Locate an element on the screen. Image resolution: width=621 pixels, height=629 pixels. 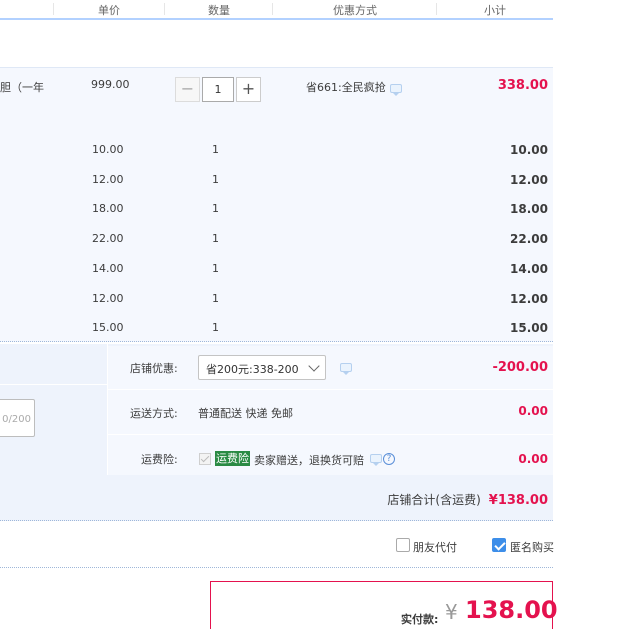
payment-summary-box: 实付款: ¥ 138.00 is located at coordinates (384, 605).